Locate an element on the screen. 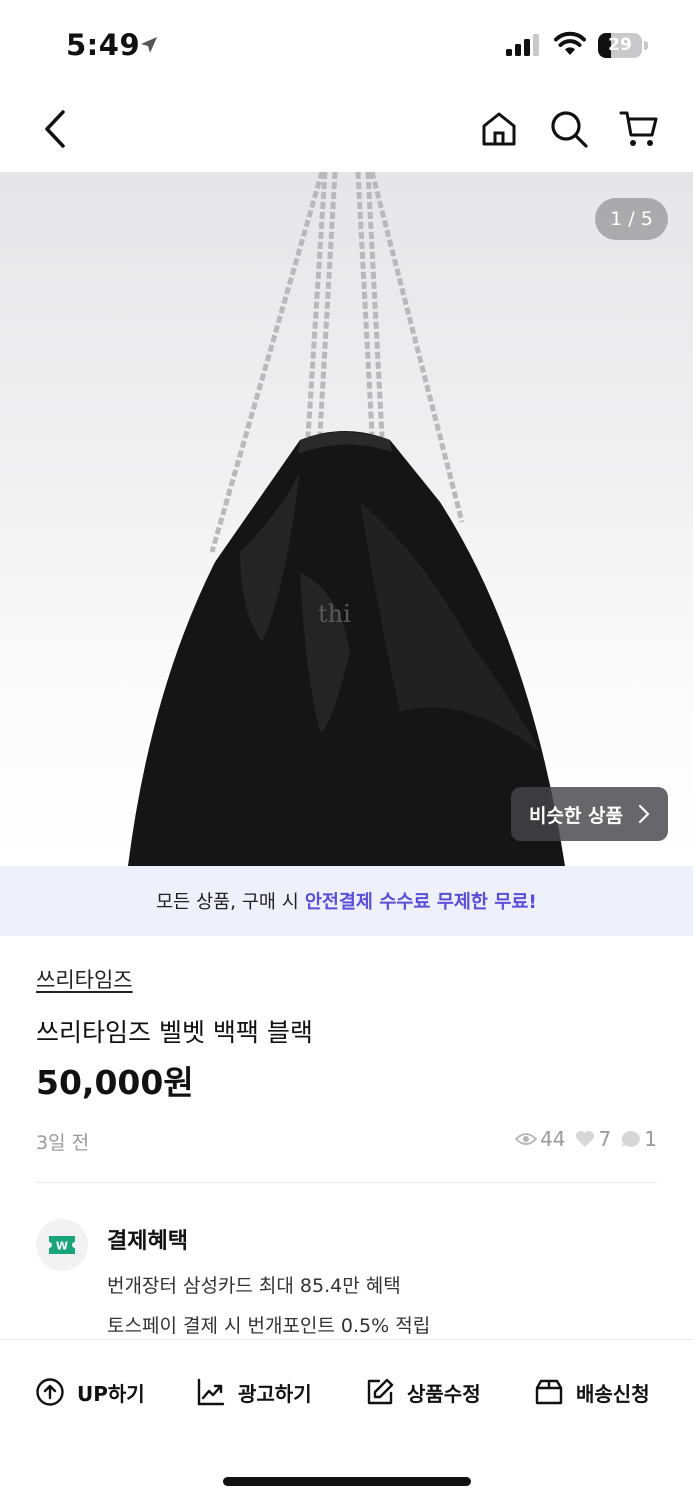  payment-benefit-title: 결제혜택 is located at coordinates (147, 1241).